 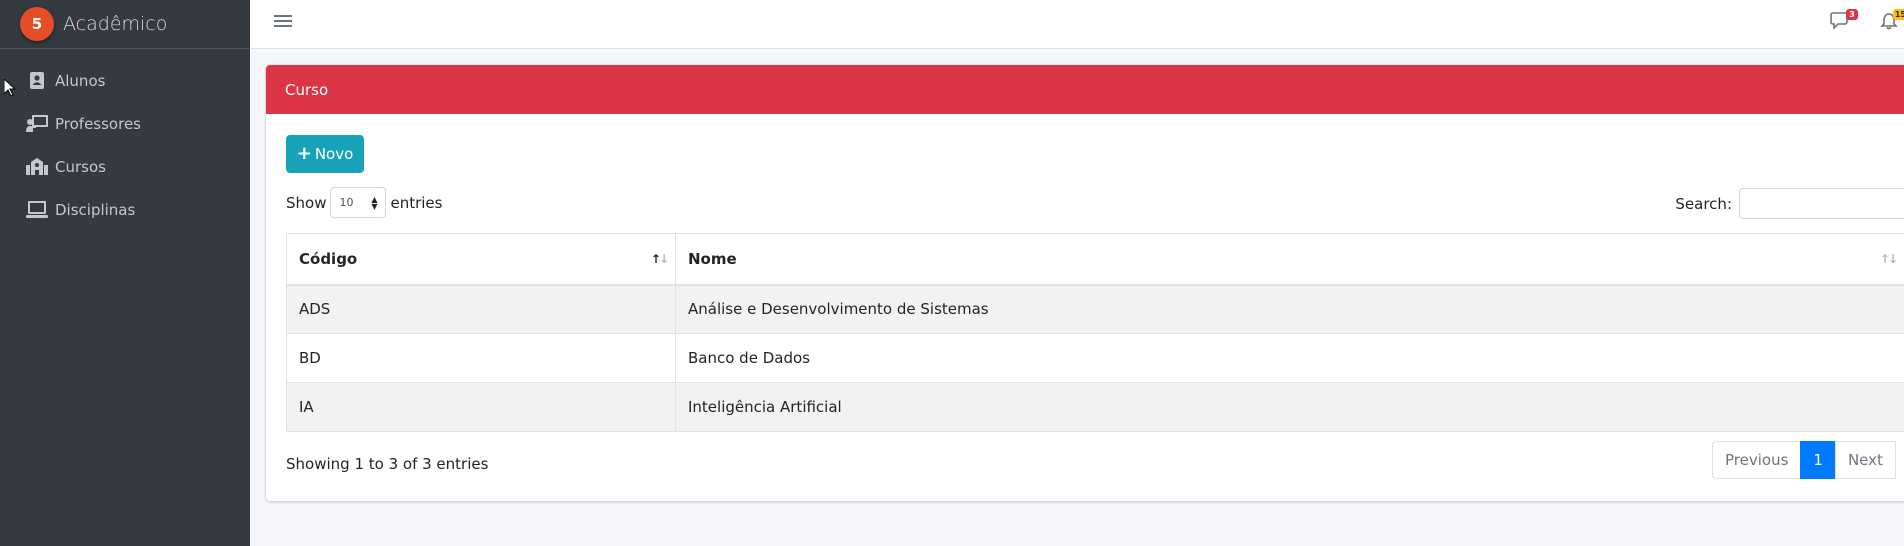 I want to click on search-control: Search:, so click(x=1789, y=203).